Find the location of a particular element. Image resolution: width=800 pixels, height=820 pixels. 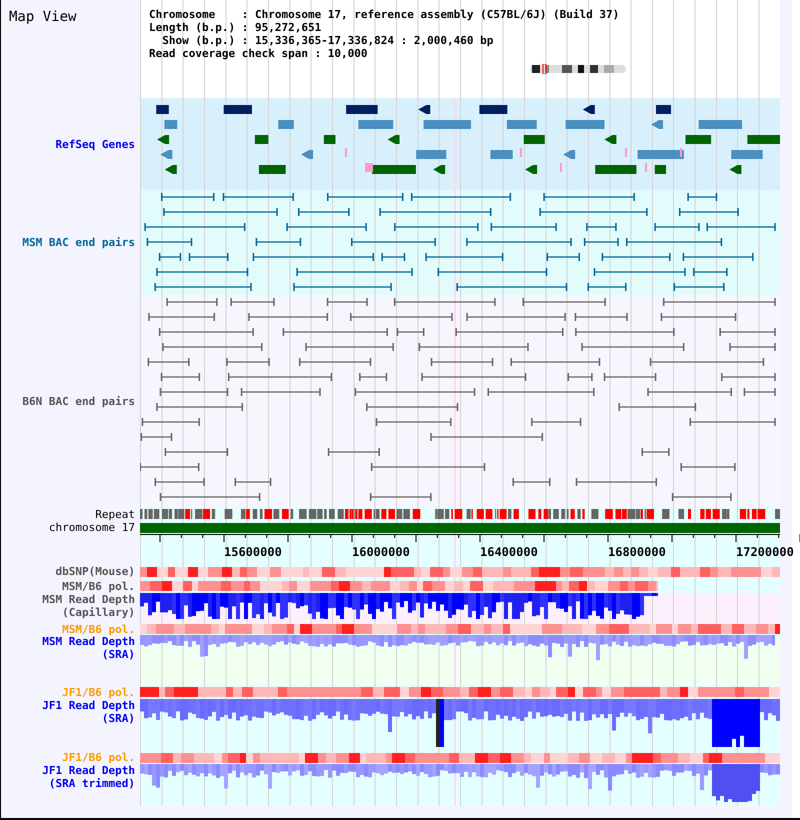

track-label: MSM Read Depth (Capillary) is located at coordinates (88, 606).